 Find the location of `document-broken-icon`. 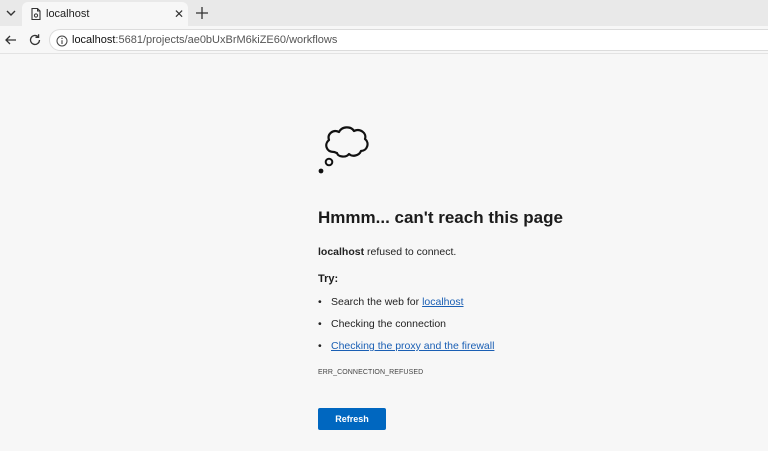

document-broken-icon is located at coordinates (36, 14).